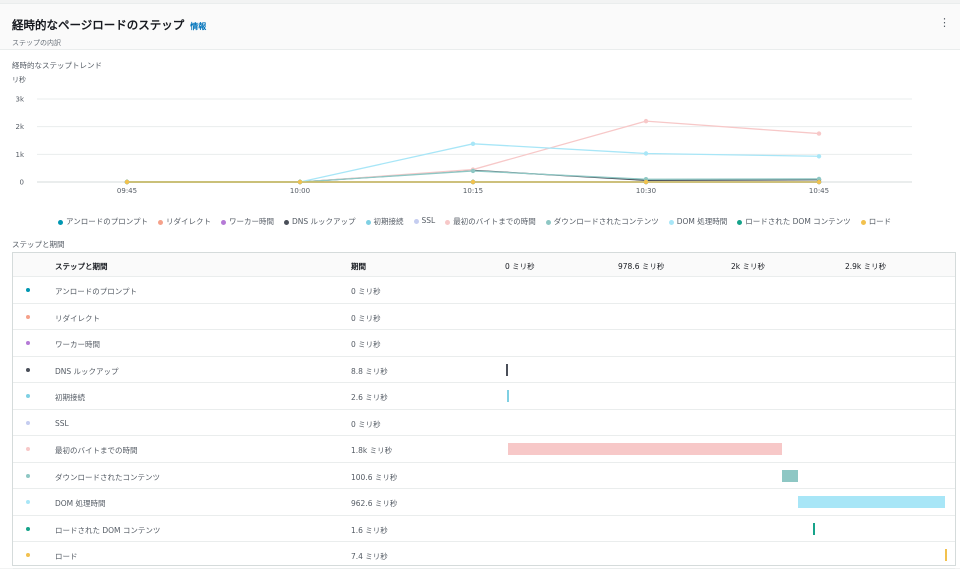 The width and height of the screenshot is (960, 569). I want to click on legend-label: 最初のバイトまでの時間, so click(494, 221).